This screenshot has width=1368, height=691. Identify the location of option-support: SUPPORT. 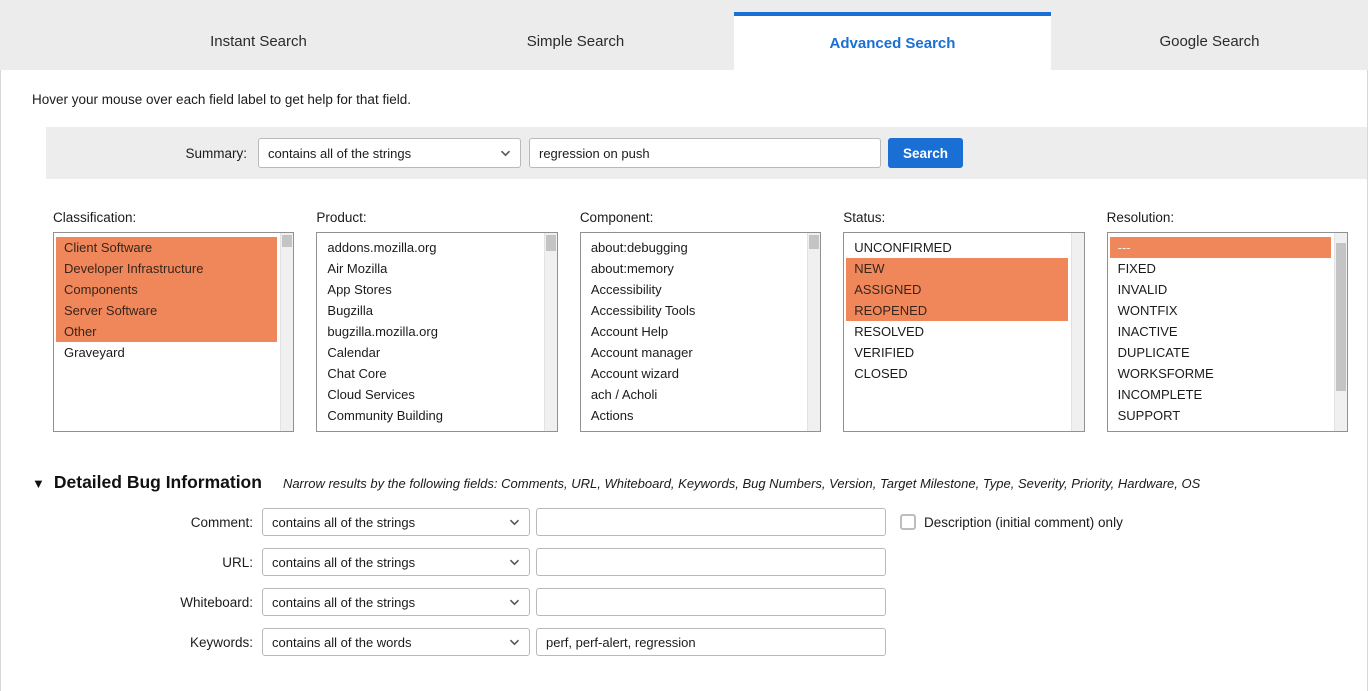
(1220, 415).